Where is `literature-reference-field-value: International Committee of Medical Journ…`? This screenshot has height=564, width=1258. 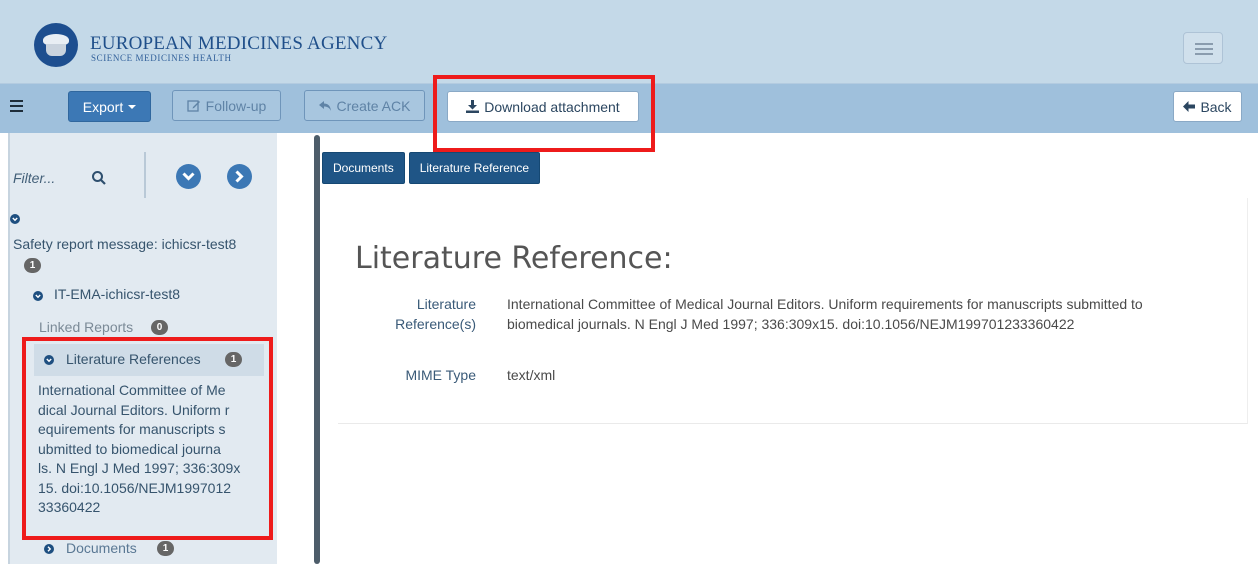 literature-reference-field-value: International Committee of Medical Journ… is located at coordinates (867, 314).